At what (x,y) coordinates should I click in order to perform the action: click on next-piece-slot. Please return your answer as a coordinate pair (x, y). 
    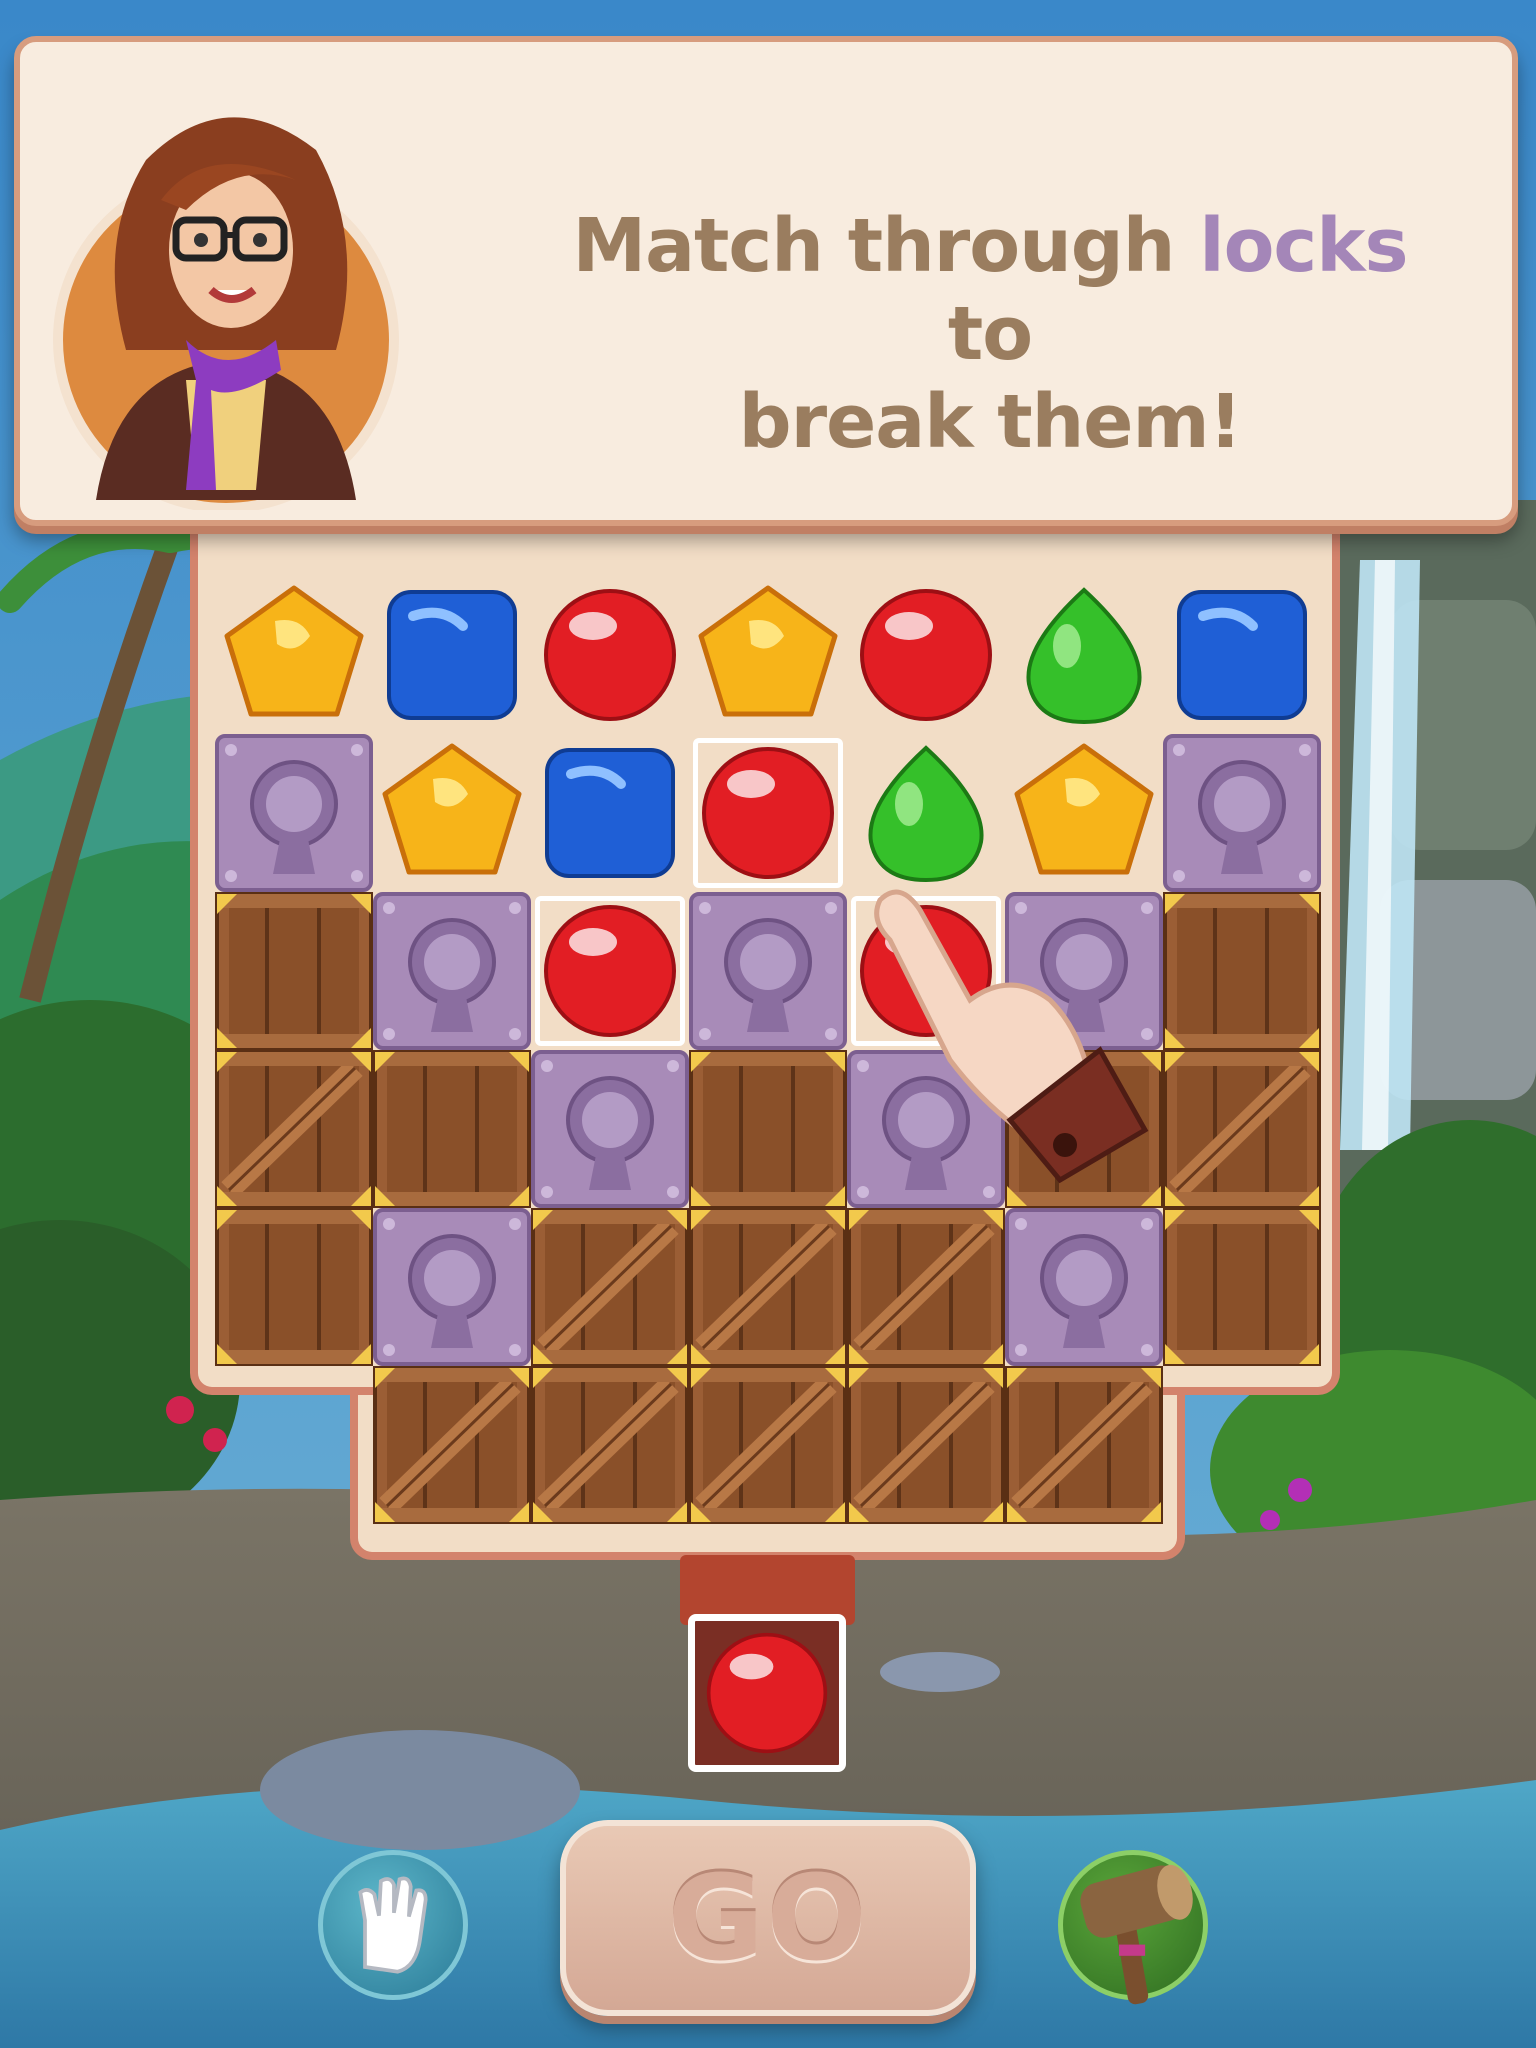
    Looking at the image, I should click on (767, 1693).